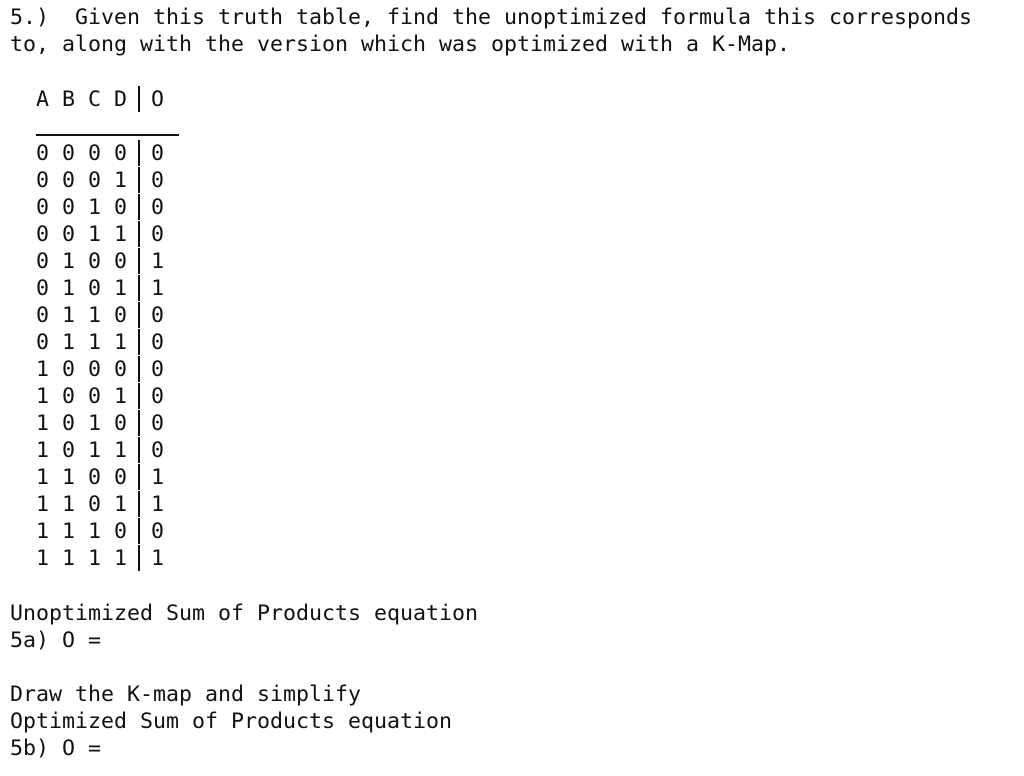  I want to click on row-inputs: 1 0 0 1, so click(82, 396).